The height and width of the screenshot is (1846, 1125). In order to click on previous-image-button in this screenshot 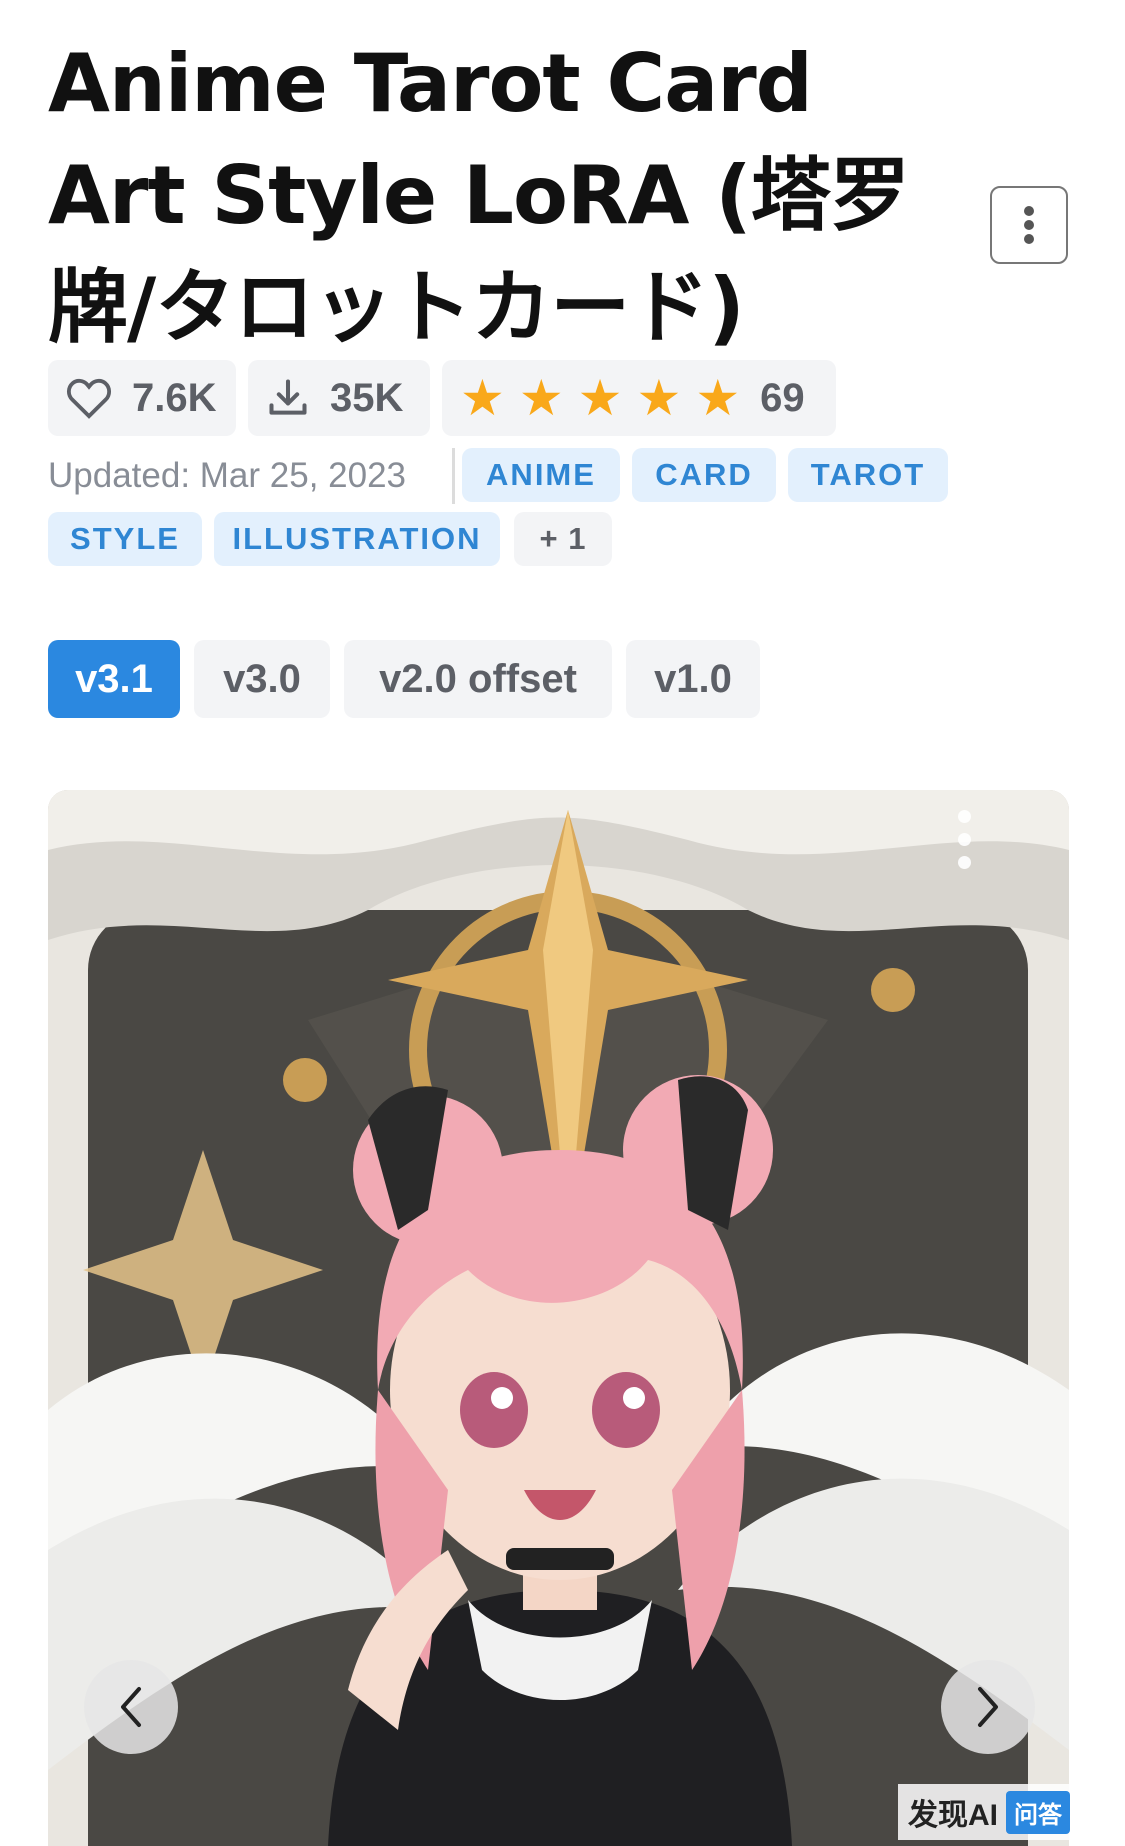, I will do `click(131, 1707)`.